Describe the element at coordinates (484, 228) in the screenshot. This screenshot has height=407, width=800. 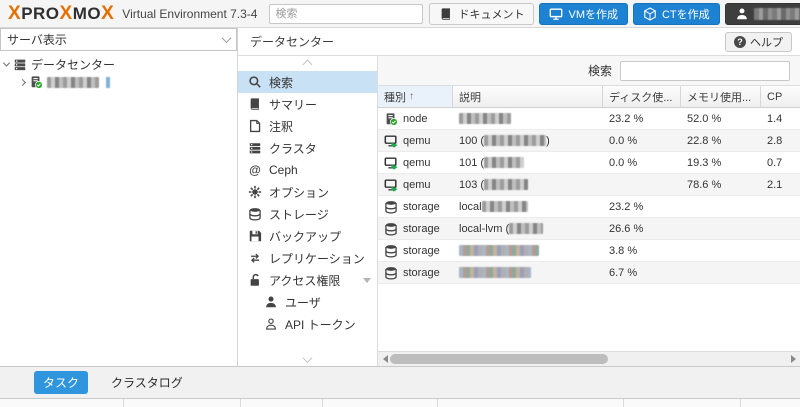
I see `description-text: local-lvm (` at that location.